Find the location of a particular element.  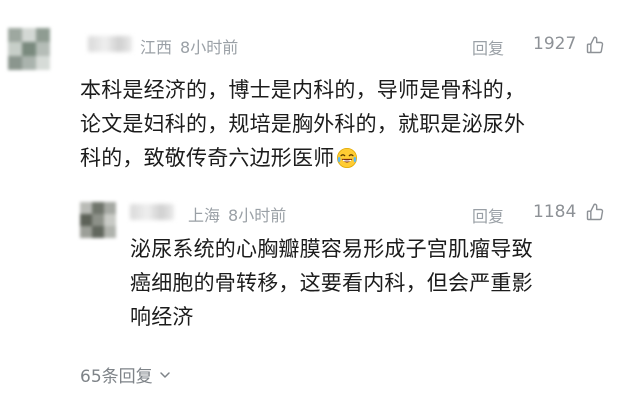

like-count: 1927 is located at coordinates (555, 44).